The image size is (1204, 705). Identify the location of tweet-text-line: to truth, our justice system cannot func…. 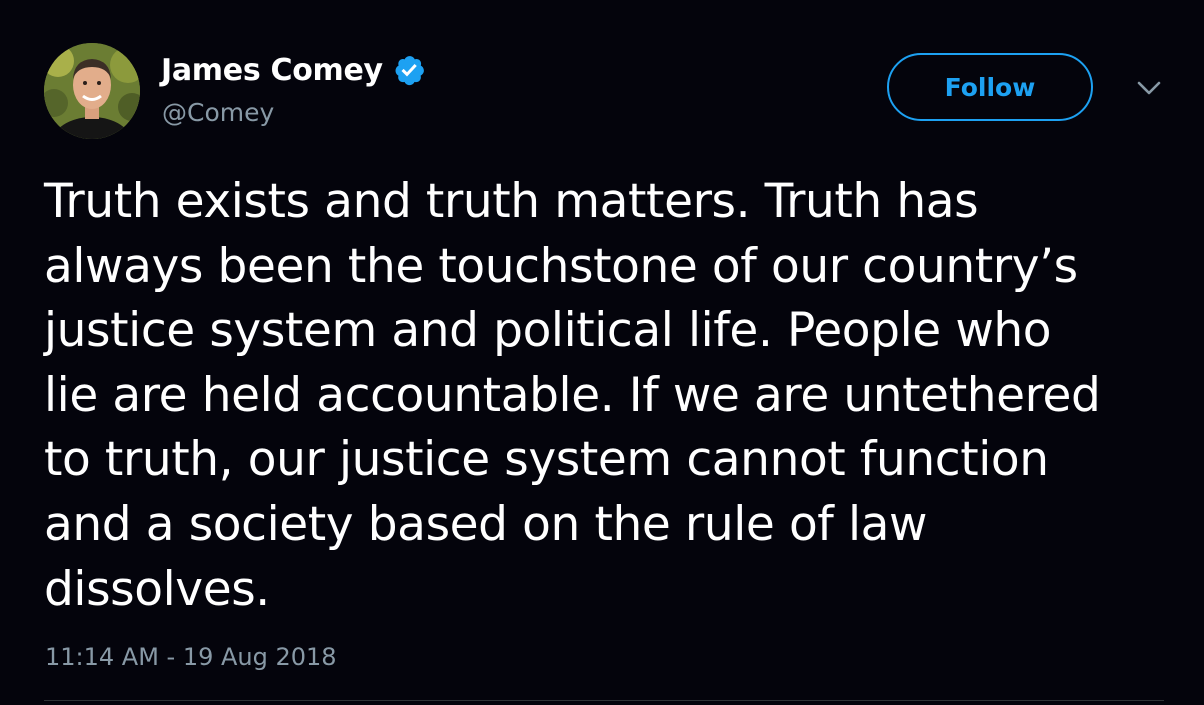
(546, 460).